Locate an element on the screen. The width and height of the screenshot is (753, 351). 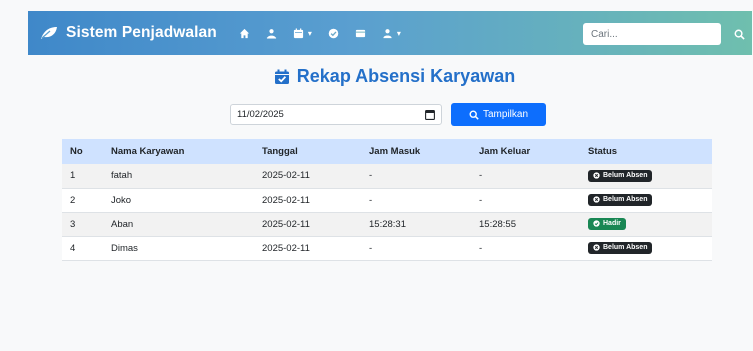
cell-check-out: 15:28:55 is located at coordinates (525, 224).